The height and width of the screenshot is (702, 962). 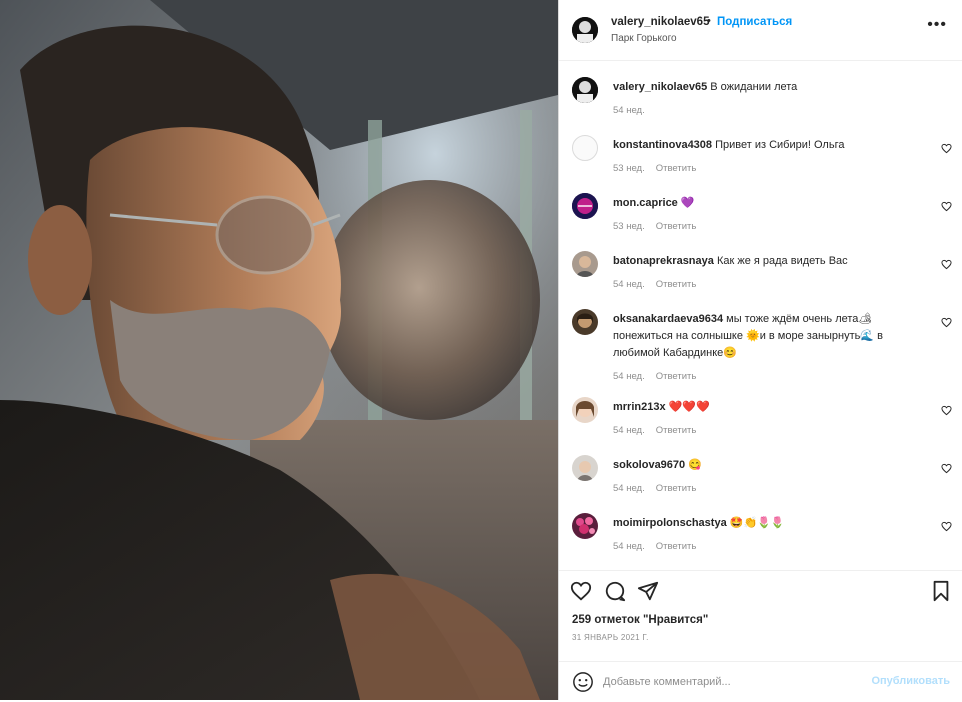 What do you see at coordinates (583, 682) in the screenshot?
I see `emoji-icon` at bounding box center [583, 682].